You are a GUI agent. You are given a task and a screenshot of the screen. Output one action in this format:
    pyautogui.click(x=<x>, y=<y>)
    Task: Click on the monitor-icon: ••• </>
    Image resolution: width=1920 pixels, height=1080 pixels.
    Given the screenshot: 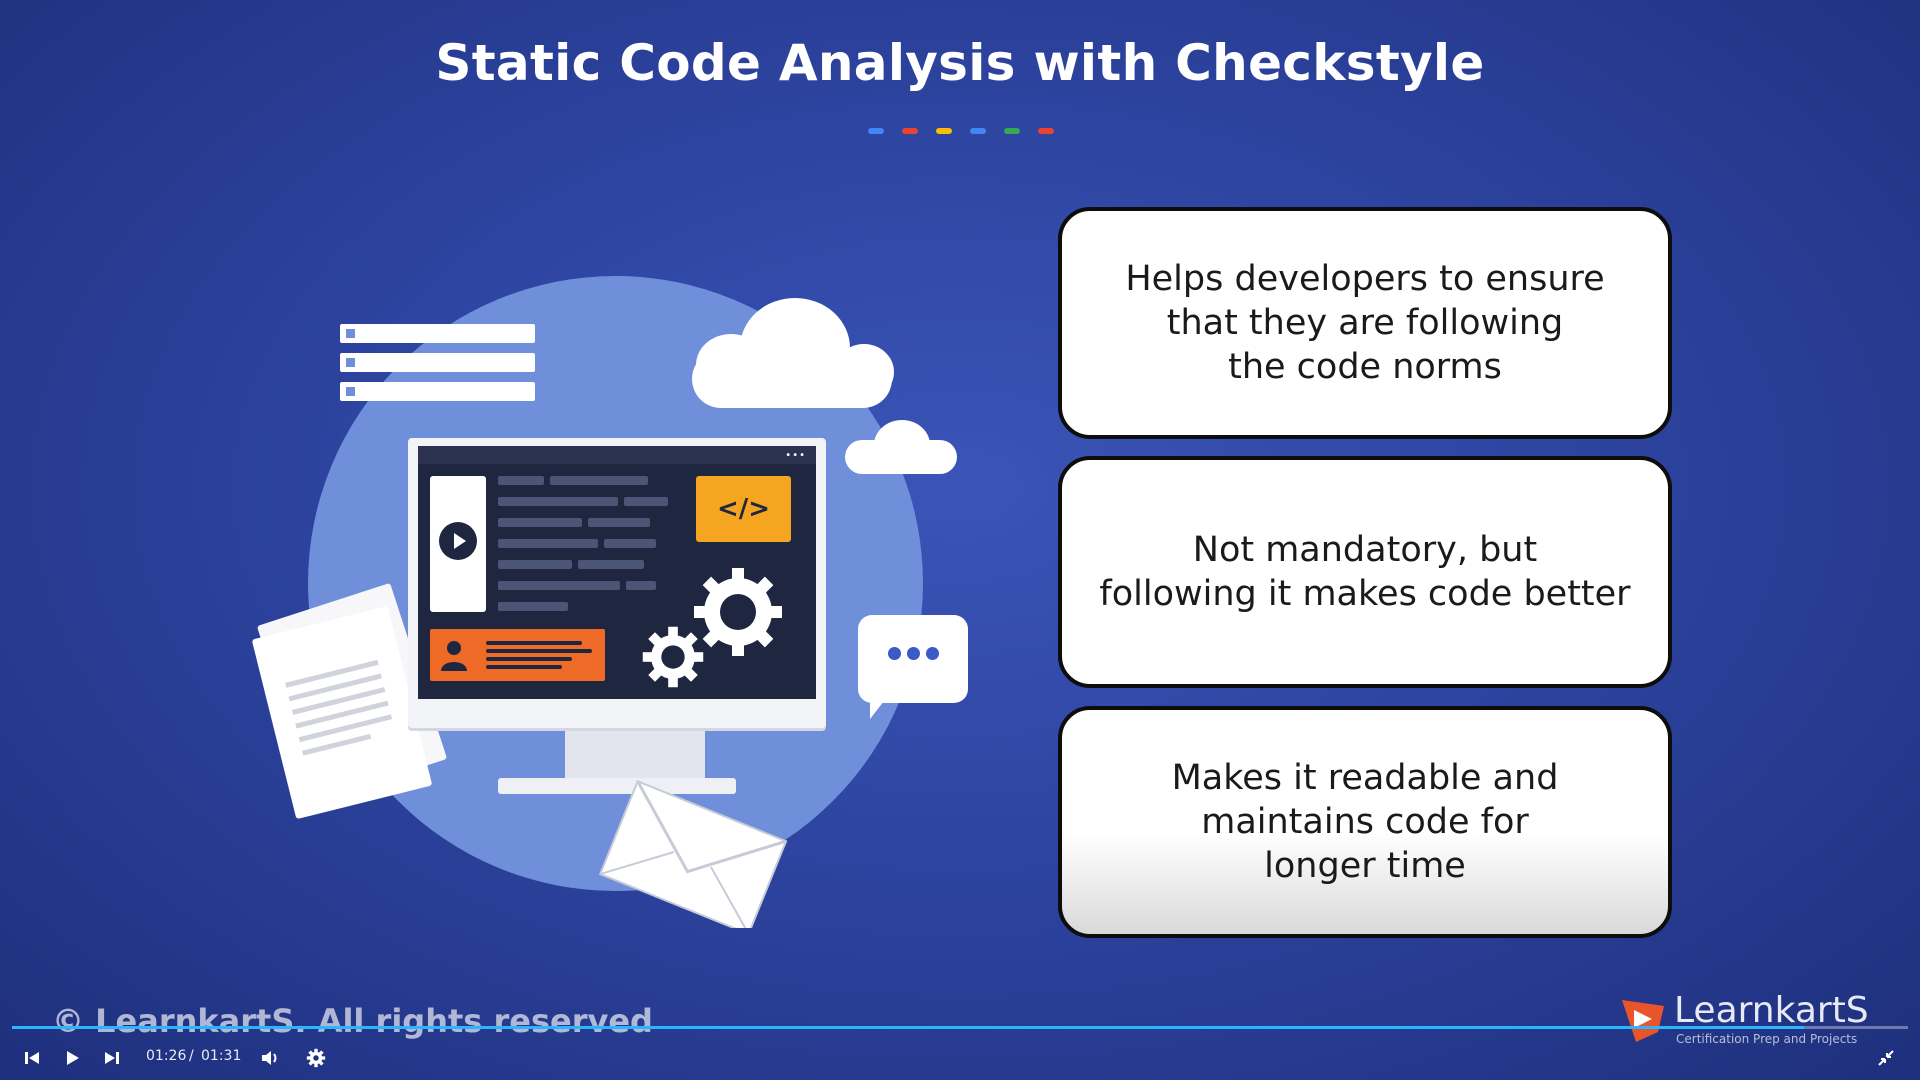 What is the action you would take?
    pyautogui.click(x=617, y=658)
    